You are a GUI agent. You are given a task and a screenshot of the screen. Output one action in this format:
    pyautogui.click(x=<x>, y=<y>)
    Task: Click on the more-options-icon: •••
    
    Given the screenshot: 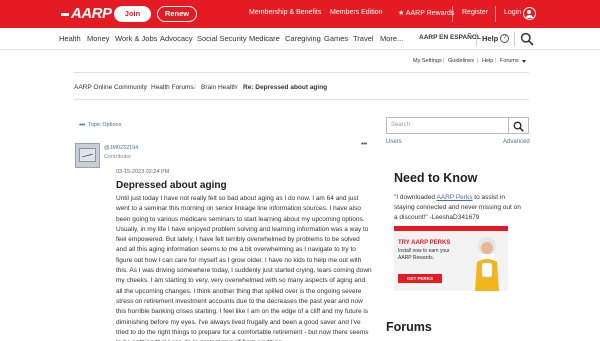 What is the action you would take?
    pyautogui.click(x=82, y=125)
    